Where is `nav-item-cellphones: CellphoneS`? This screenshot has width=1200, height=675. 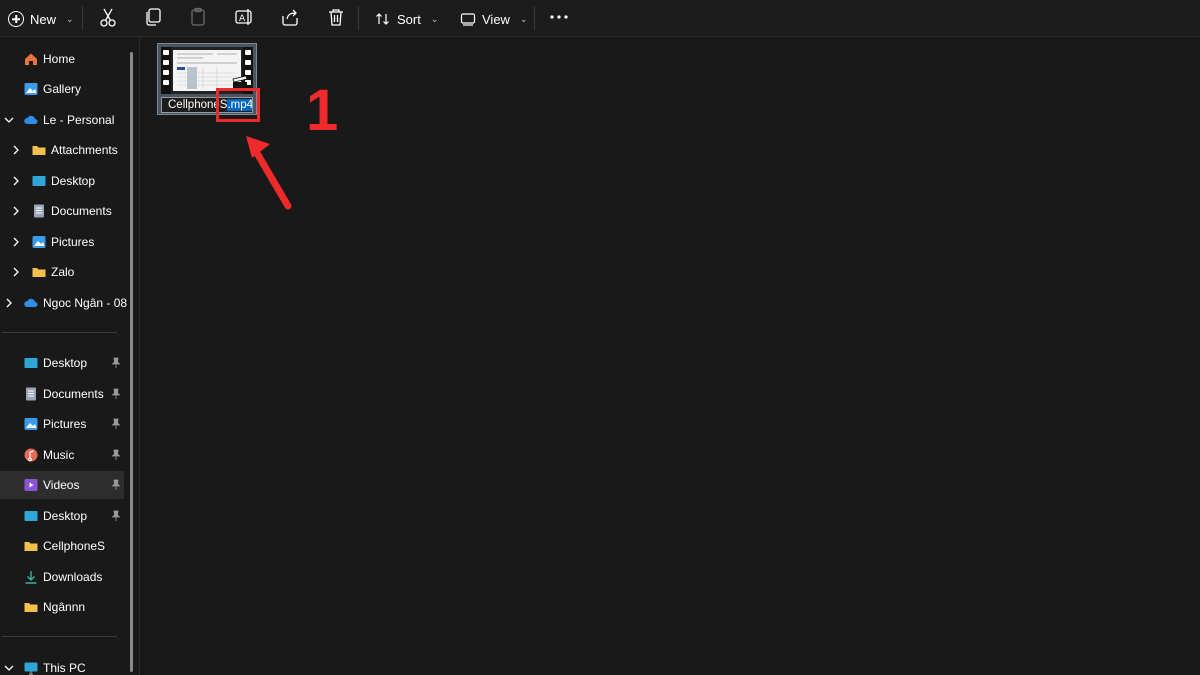 nav-item-cellphones: CellphoneS is located at coordinates (62, 546).